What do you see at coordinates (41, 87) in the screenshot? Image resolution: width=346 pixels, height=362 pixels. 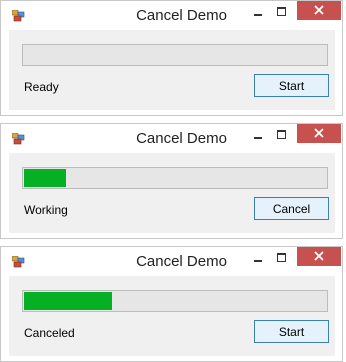 I see `status-label: Ready` at bounding box center [41, 87].